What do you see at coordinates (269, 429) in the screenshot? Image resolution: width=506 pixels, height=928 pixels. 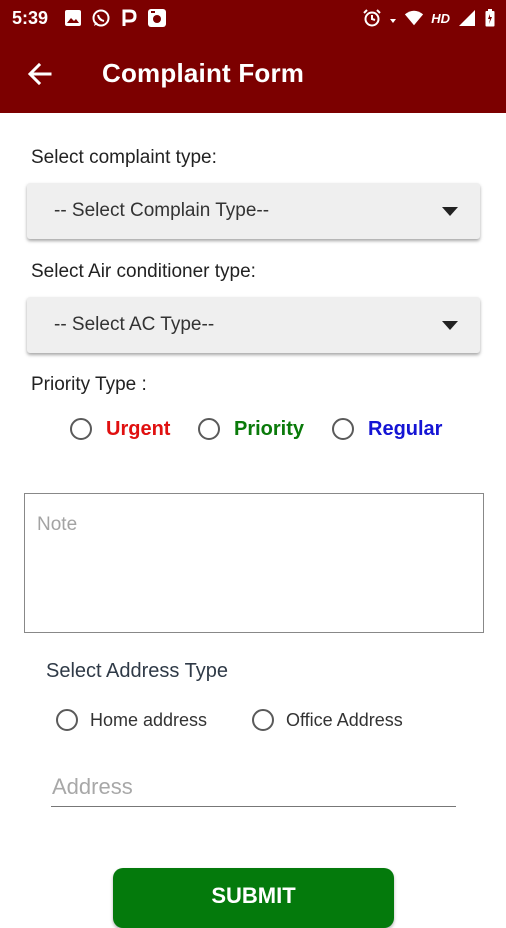 I see `priority-radio-label: Priority` at bounding box center [269, 429].